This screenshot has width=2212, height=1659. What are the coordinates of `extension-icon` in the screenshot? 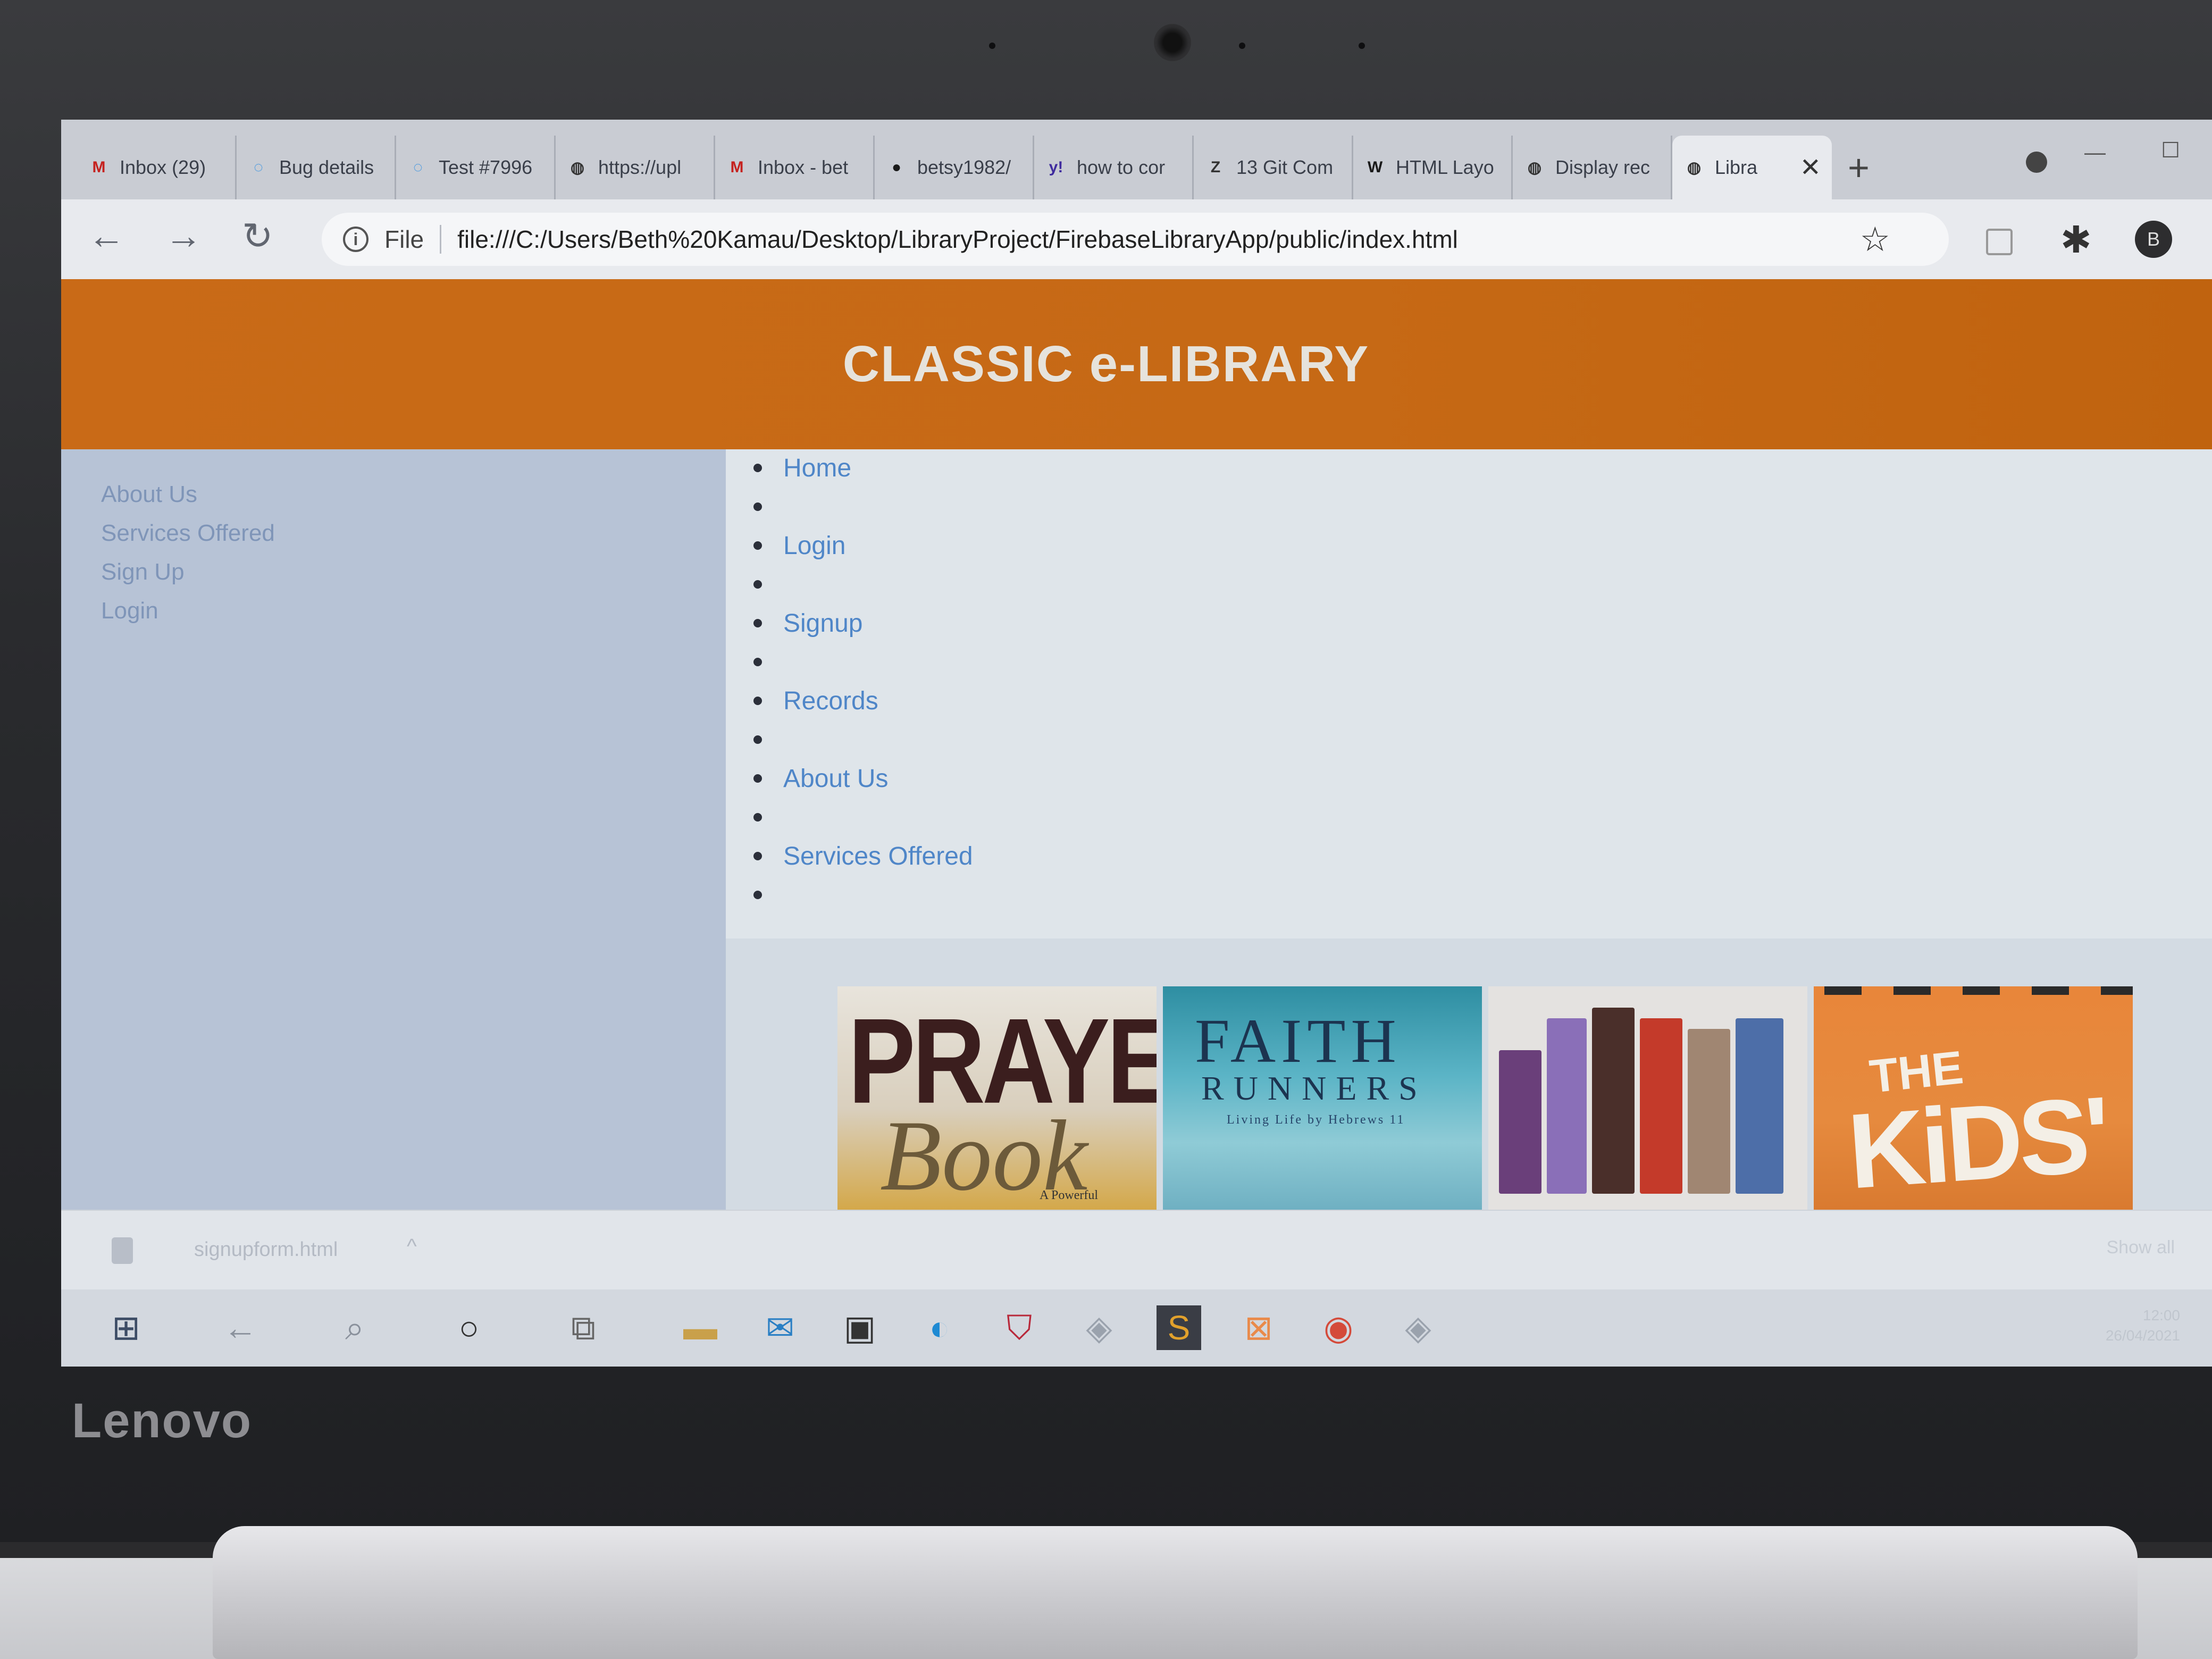 It's located at (1999, 242).